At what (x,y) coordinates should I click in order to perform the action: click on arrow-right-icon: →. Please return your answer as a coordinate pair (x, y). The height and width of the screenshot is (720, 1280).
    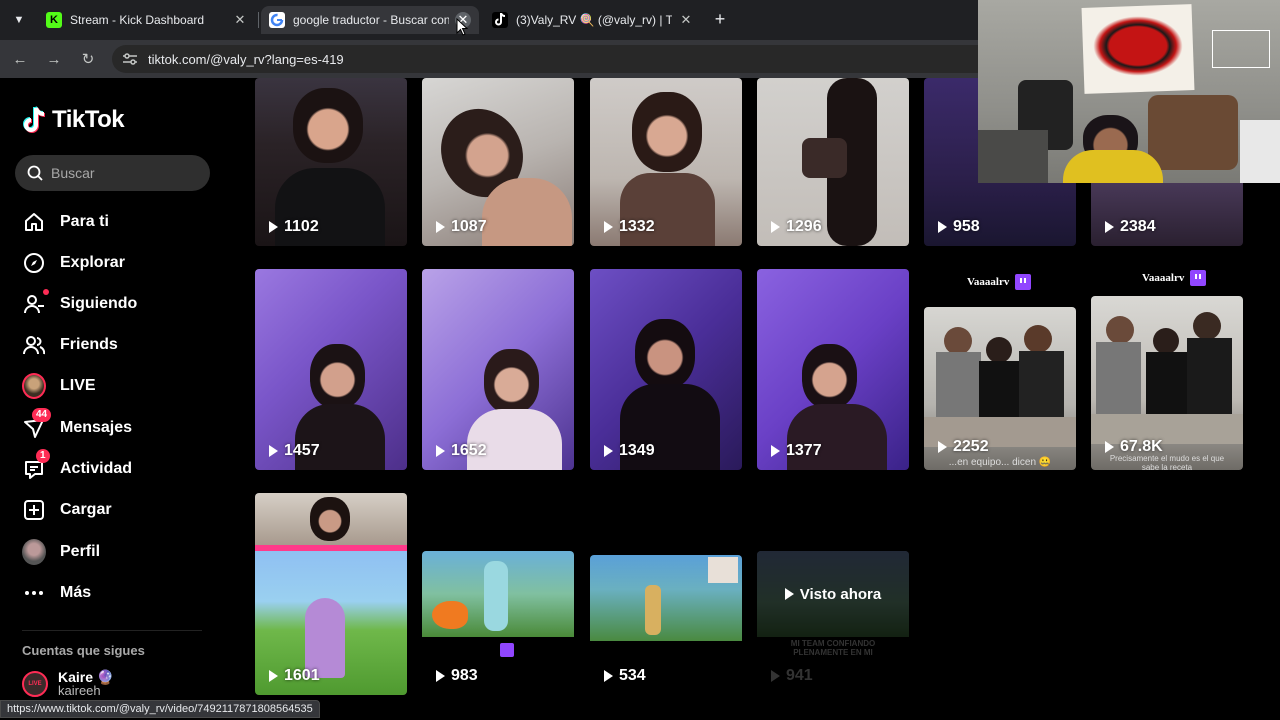
    Looking at the image, I should click on (54, 59).